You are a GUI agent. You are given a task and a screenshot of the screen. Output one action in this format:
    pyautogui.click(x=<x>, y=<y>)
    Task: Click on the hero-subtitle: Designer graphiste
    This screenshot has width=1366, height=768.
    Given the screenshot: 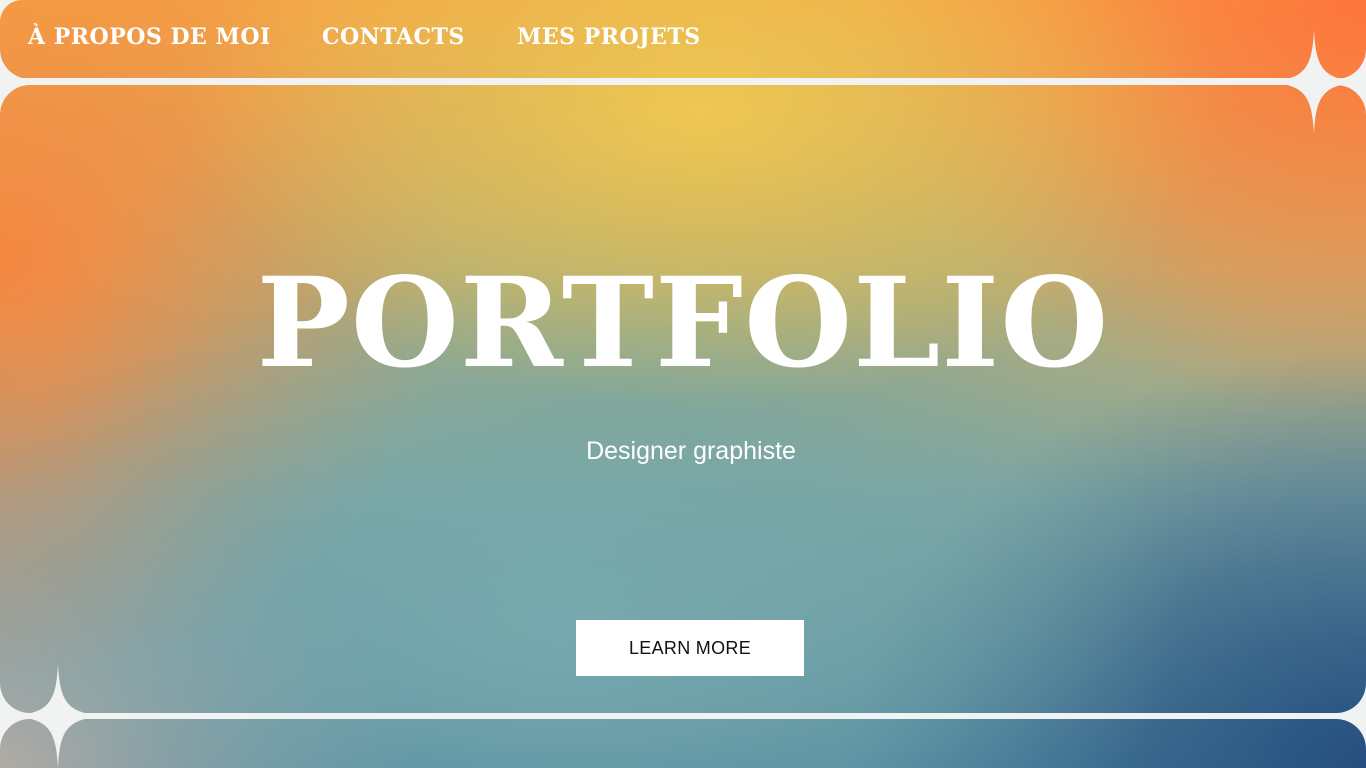 What is the action you would take?
    pyautogui.click(x=691, y=451)
    